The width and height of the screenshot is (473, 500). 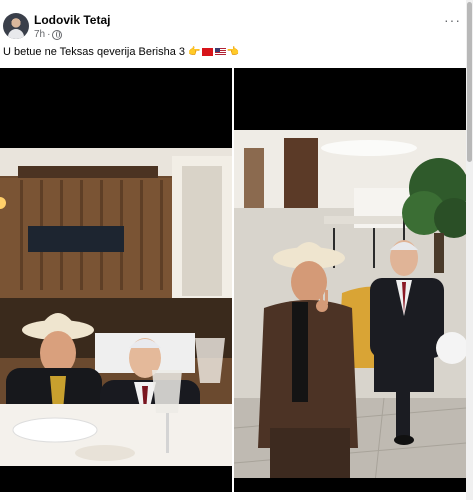 What do you see at coordinates (469, 250) in the screenshot?
I see `page-scrollbar` at bounding box center [469, 250].